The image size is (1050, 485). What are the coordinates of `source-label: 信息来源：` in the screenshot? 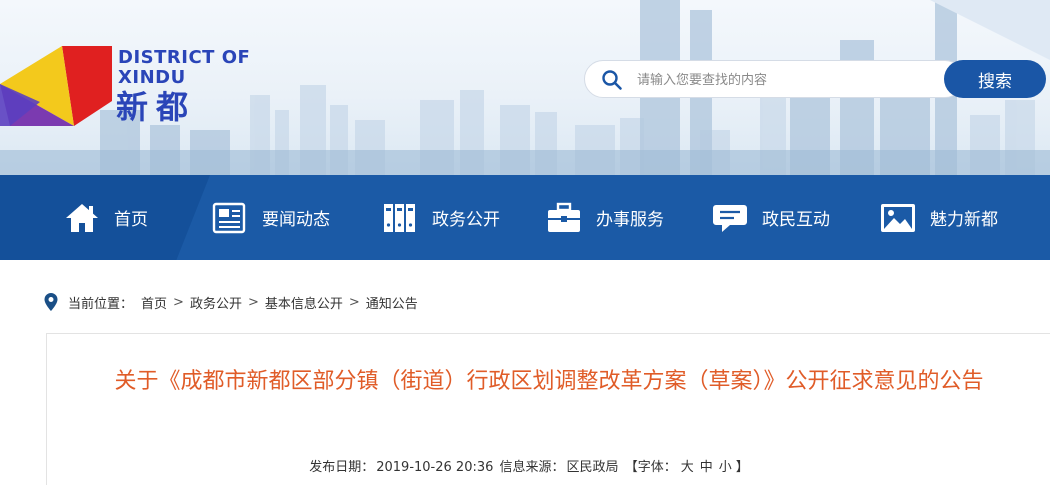 It's located at (532, 467).